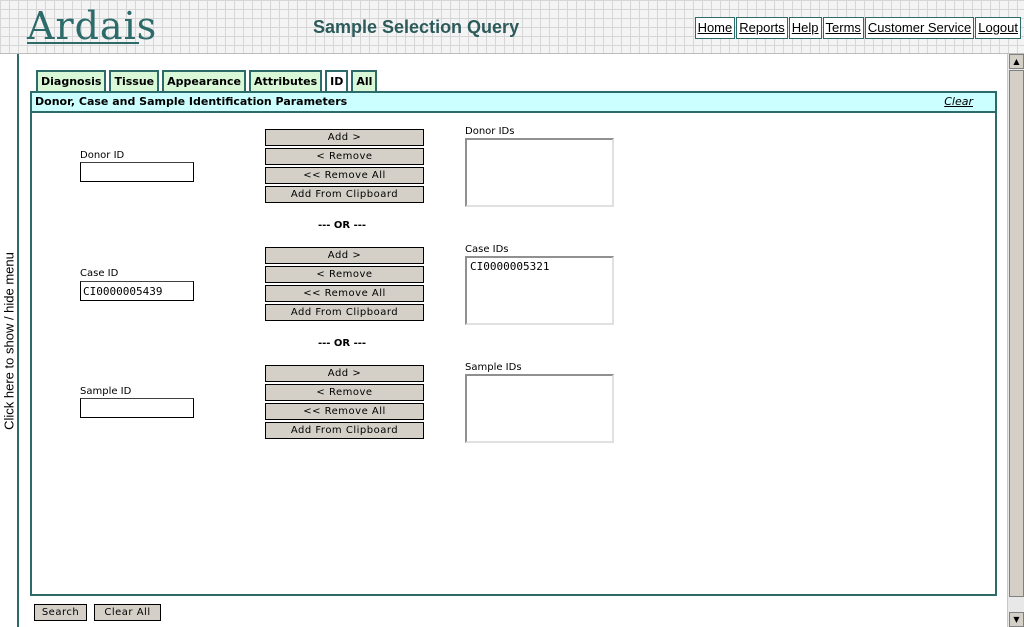 The image size is (1024, 627). Describe the element at coordinates (919, 28) in the screenshot. I see `nav-customer-service-link: Customer Service` at that location.